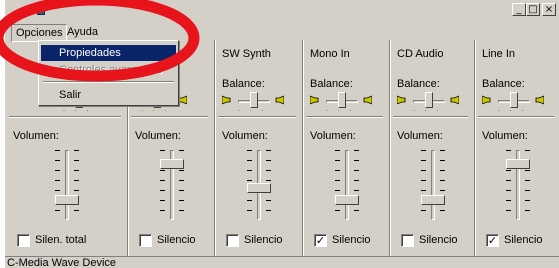  What do you see at coordinates (108, 82) in the screenshot?
I see `menu-separator` at bounding box center [108, 82].